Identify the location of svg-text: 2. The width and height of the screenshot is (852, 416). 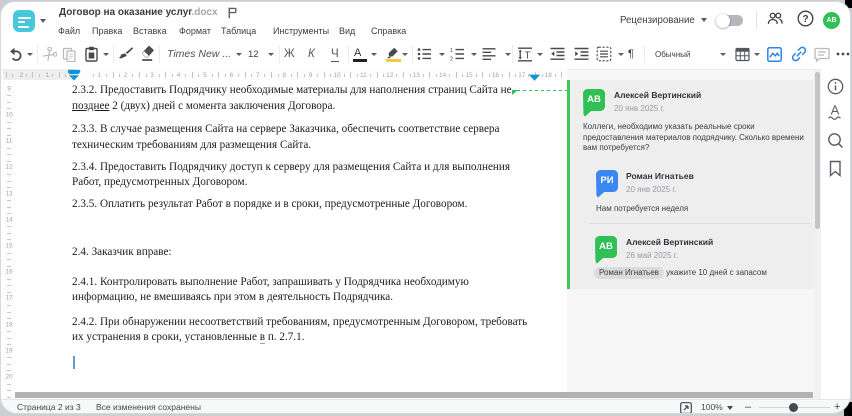
(451, 58).